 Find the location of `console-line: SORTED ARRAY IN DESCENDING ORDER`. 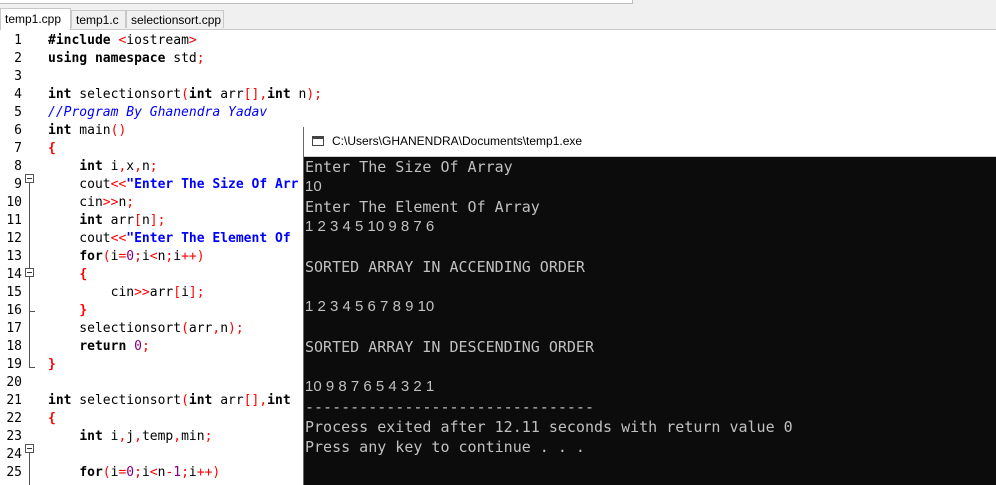

console-line: SORTED ARRAY IN DESCENDING ORDER is located at coordinates (449, 347).